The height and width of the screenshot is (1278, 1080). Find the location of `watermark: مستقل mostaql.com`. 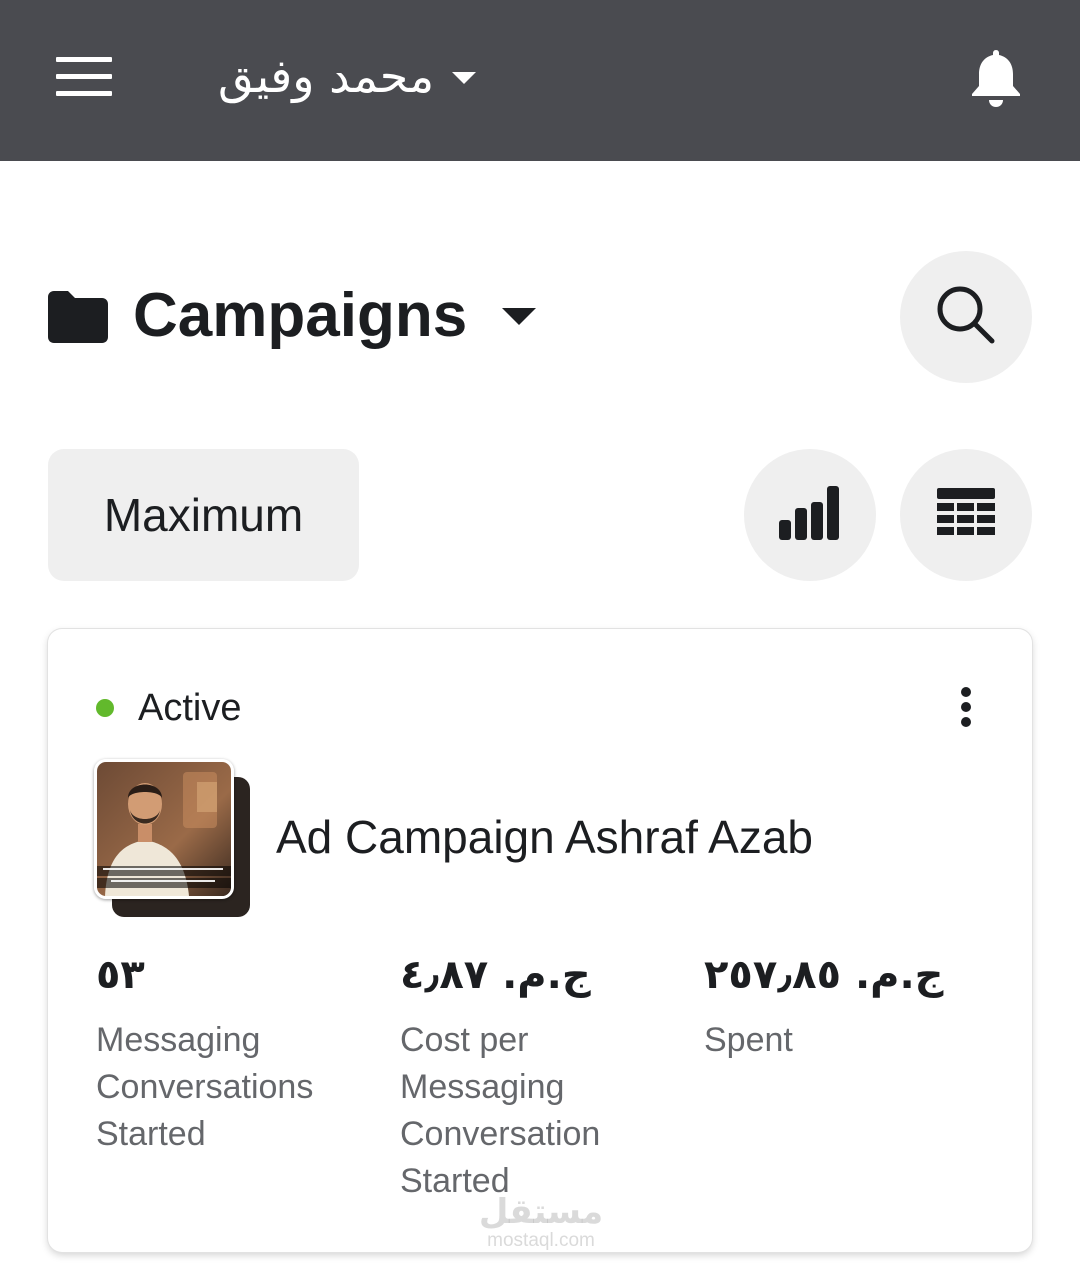

watermark: مستقل mostaql.com is located at coordinates (541, 1222).